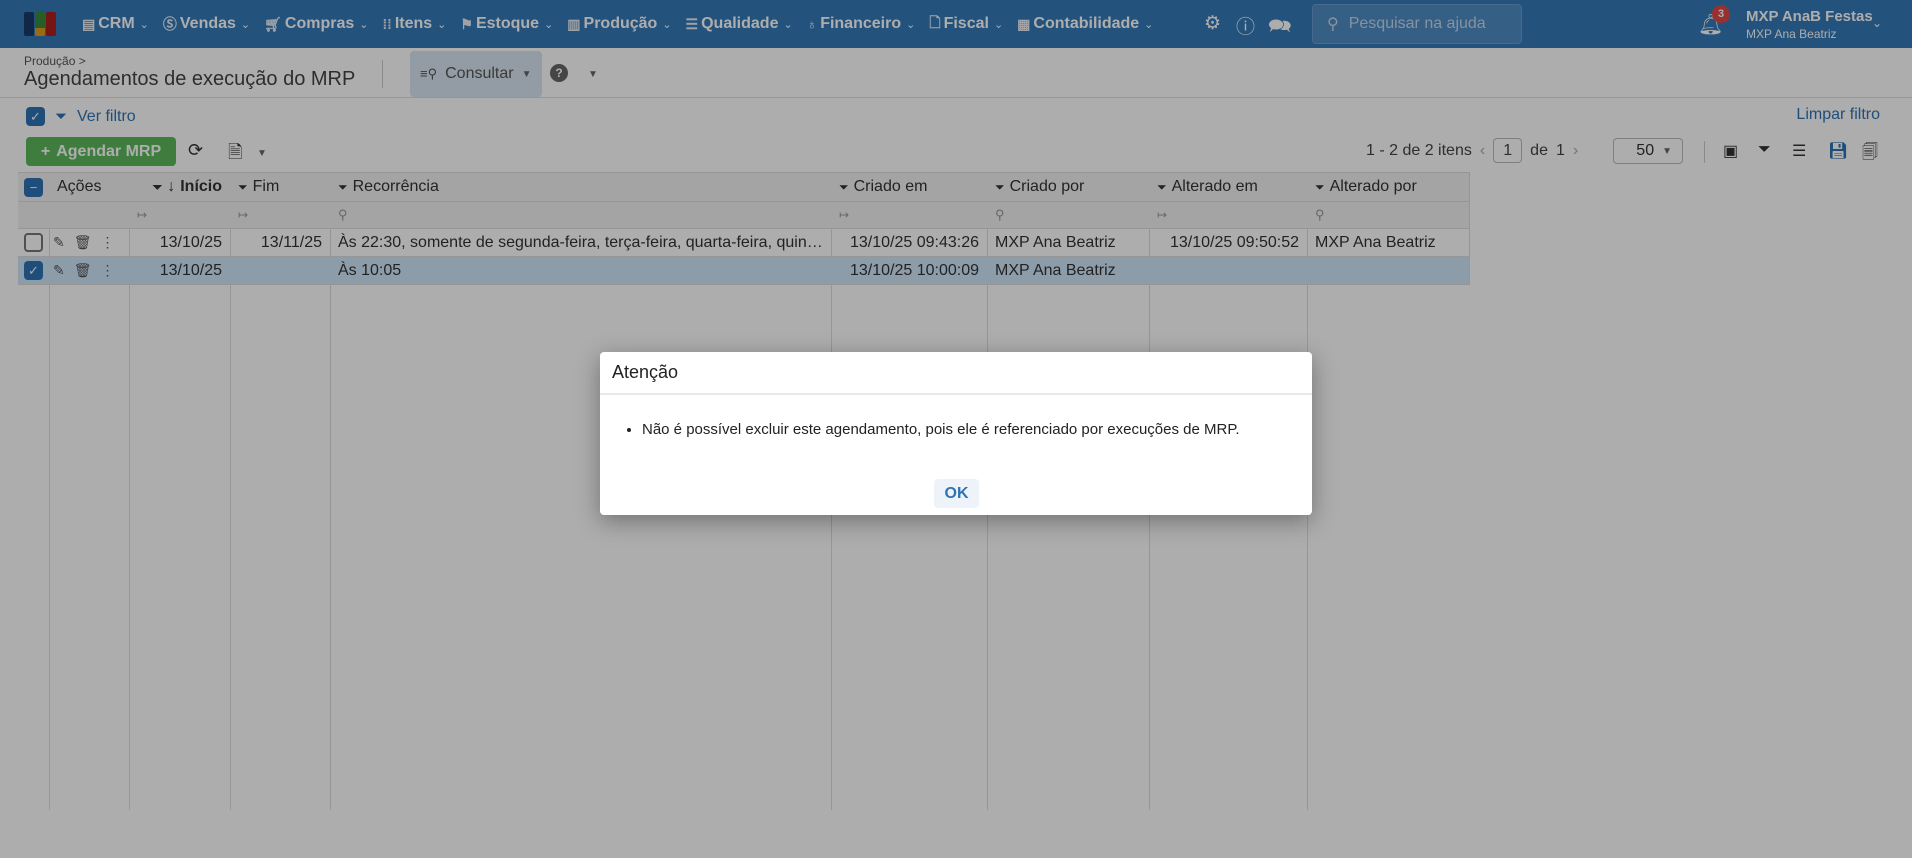 The height and width of the screenshot is (858, 1912). I want to click on ok-button: OK, so click(956, 493).